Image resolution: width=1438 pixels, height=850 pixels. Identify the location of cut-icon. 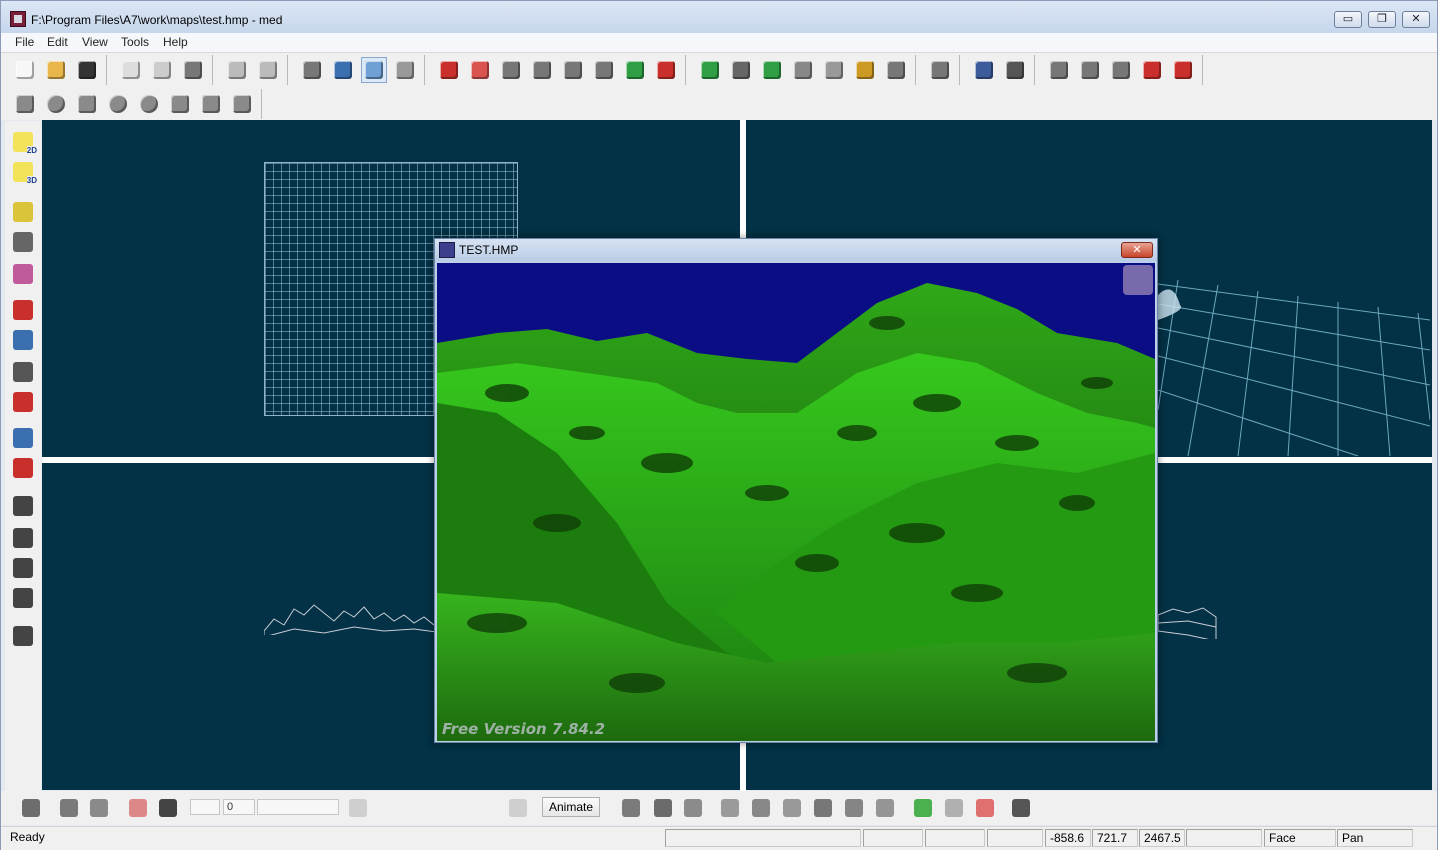
(1015, 70).